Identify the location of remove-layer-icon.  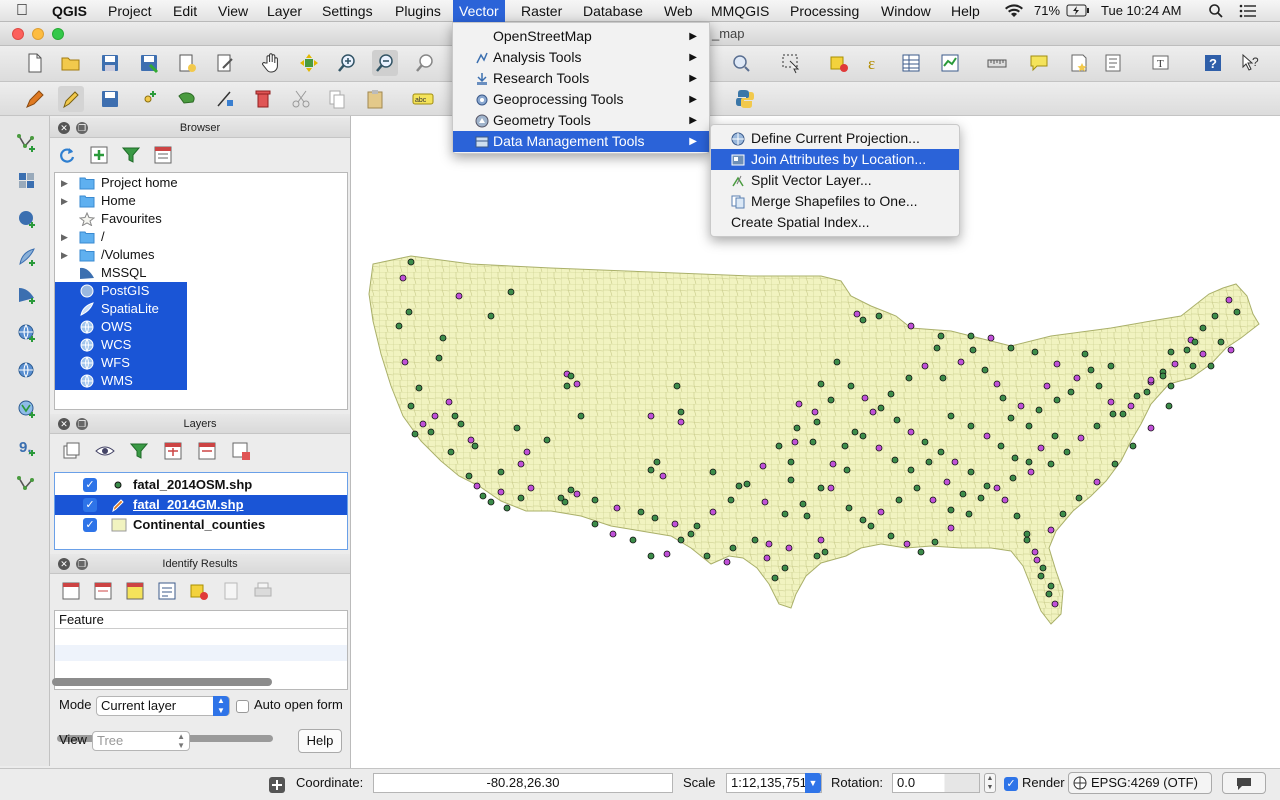
(241, 451).